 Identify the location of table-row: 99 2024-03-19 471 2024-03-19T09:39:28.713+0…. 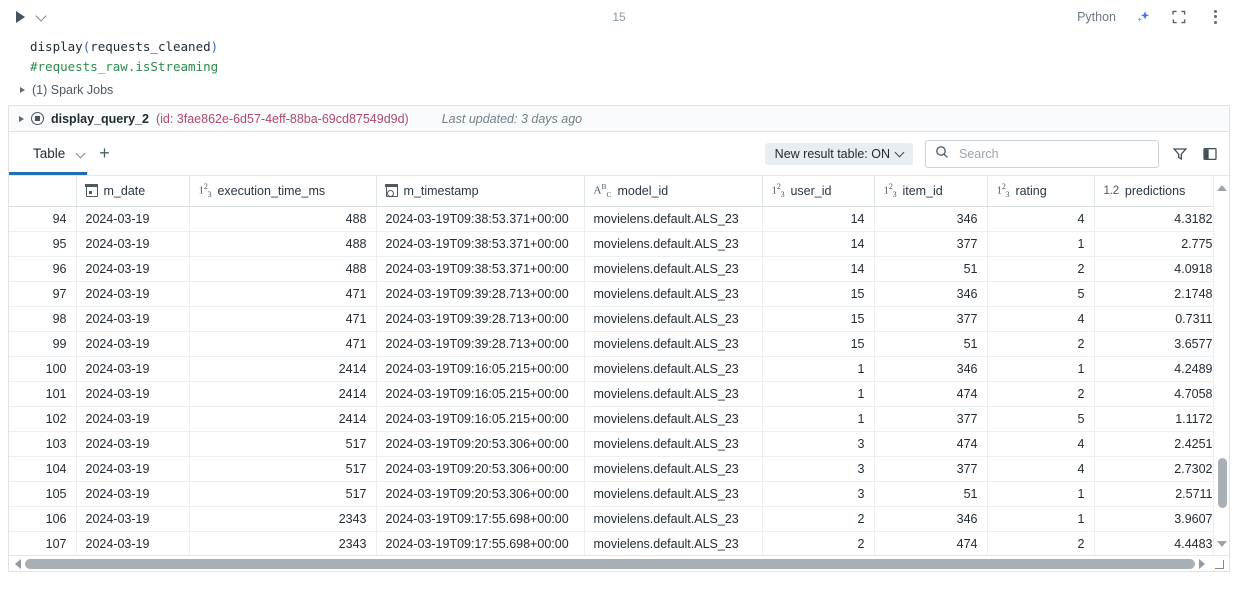
(616, 344).